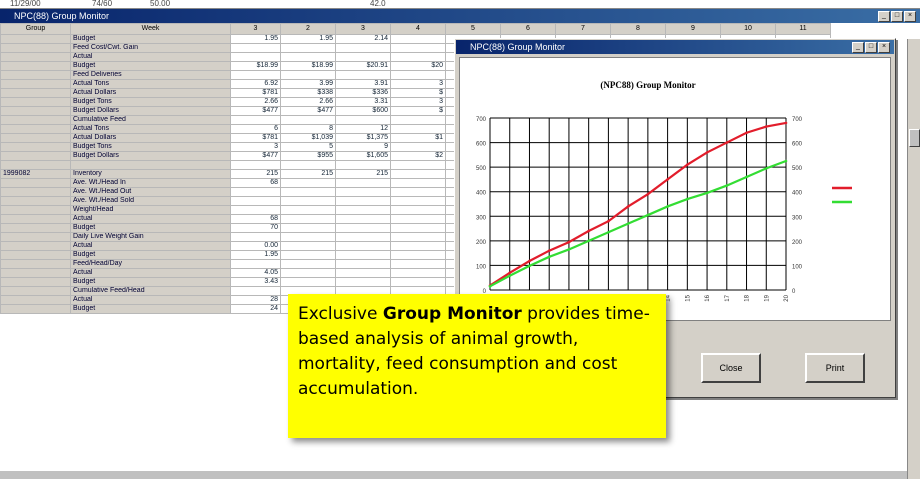 The height and width of the screenshot is (479, 920). What do you see at coordinates (583, 29) in the screenshot?
I see `column-header: 7` at bounding box center [583, 29].